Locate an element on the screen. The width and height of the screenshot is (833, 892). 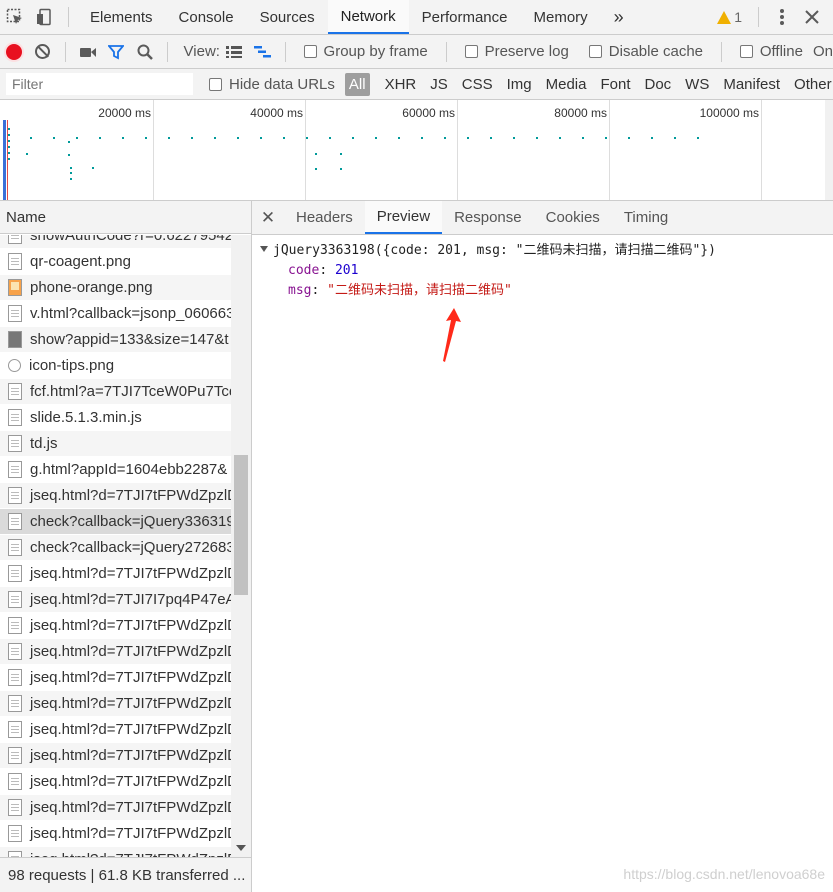
more-tabs-button: » is located at coordinates (619, 17).